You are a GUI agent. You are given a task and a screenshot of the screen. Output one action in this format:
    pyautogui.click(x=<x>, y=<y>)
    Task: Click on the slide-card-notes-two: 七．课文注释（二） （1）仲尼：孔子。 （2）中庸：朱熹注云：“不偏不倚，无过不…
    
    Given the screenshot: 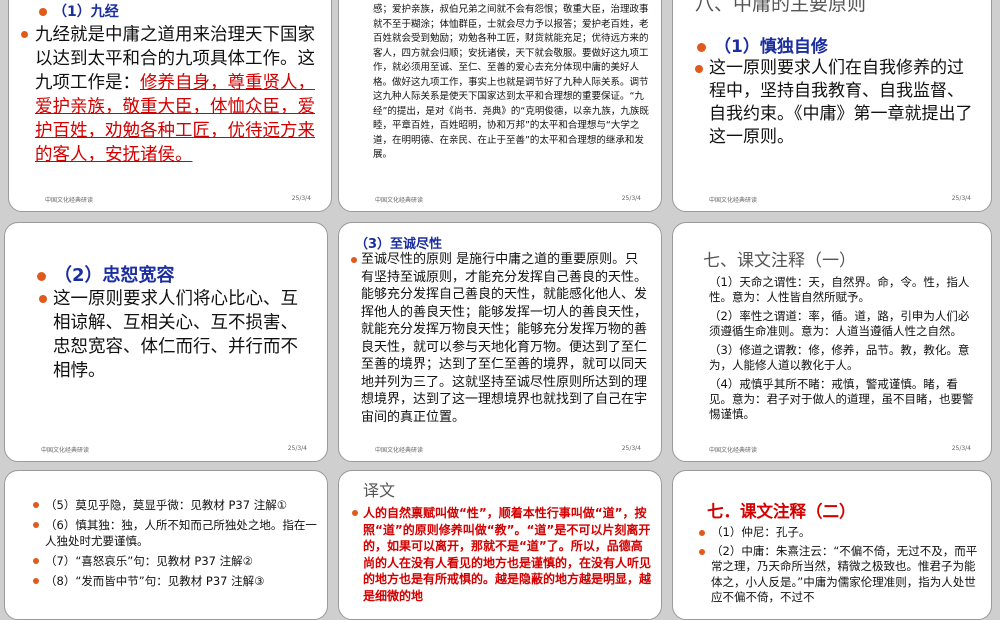 What is the action you would take?
    pyautogui.click(x=832, y=545)
    